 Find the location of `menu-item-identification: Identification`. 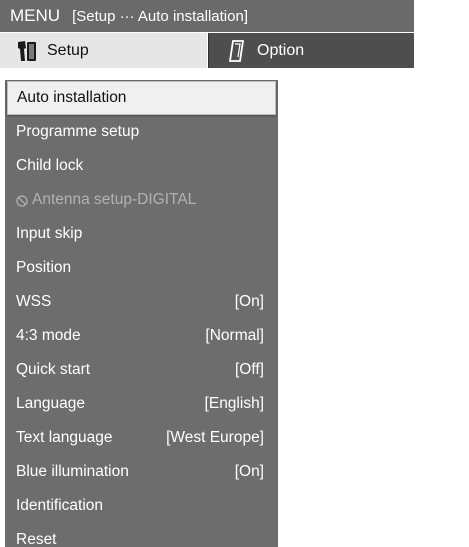

menu-item-identification: Identification is located at coordinates (141, 506).